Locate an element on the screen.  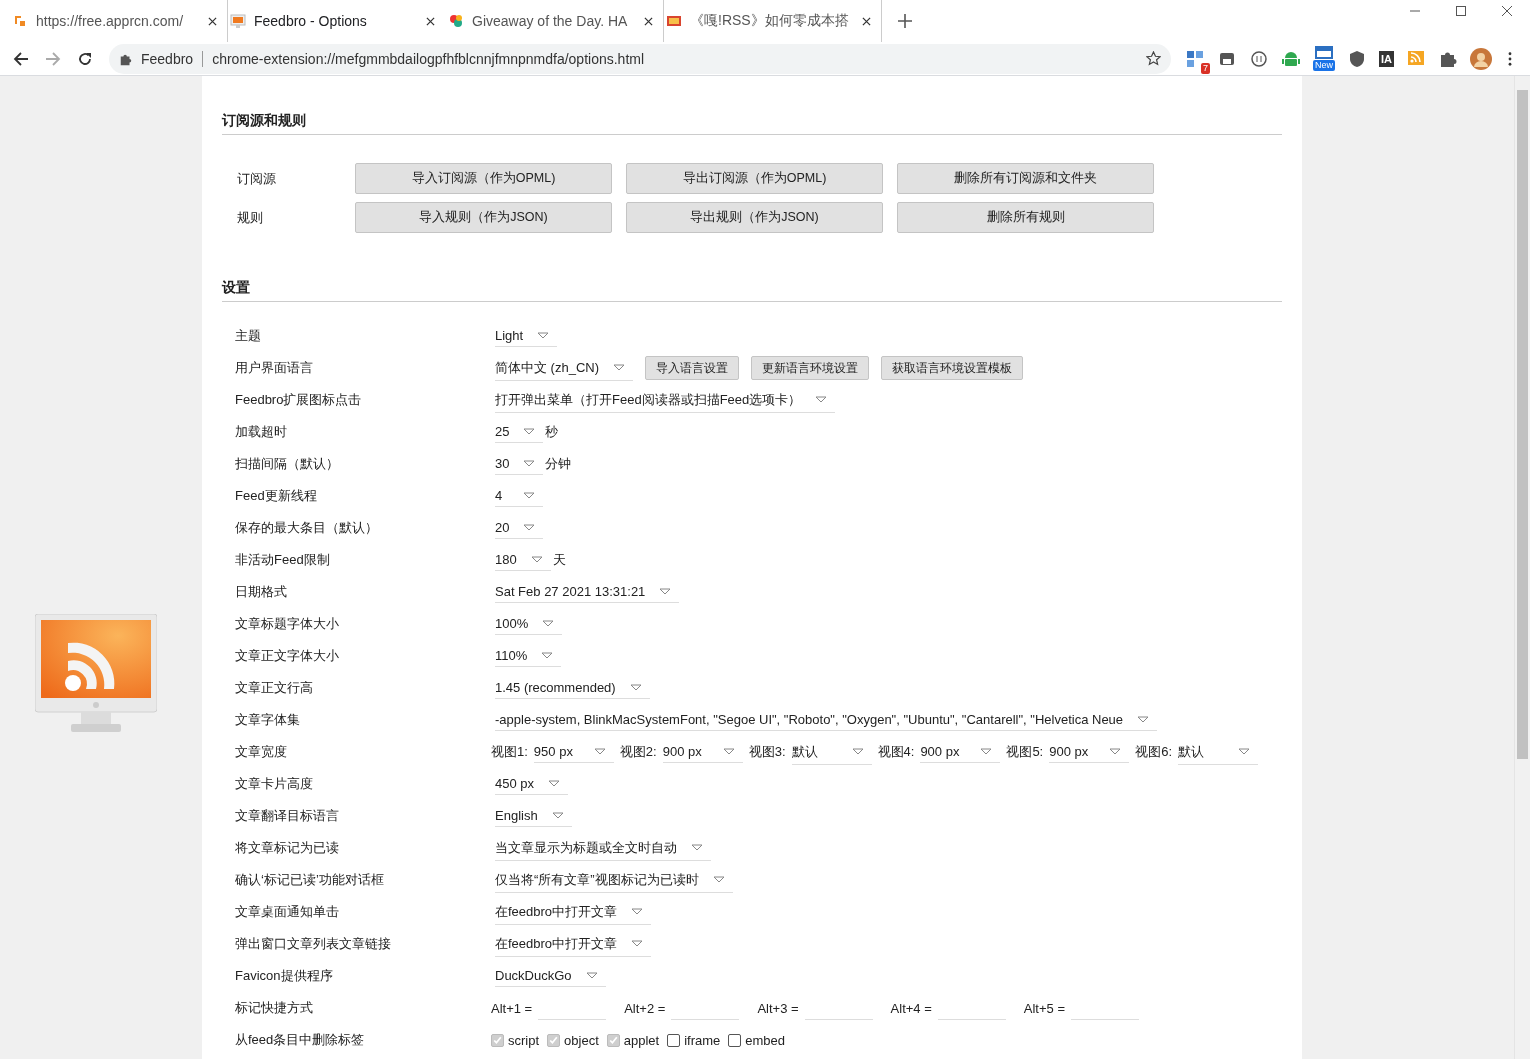
unit-label: 天 is located at coordinates (559, 560).